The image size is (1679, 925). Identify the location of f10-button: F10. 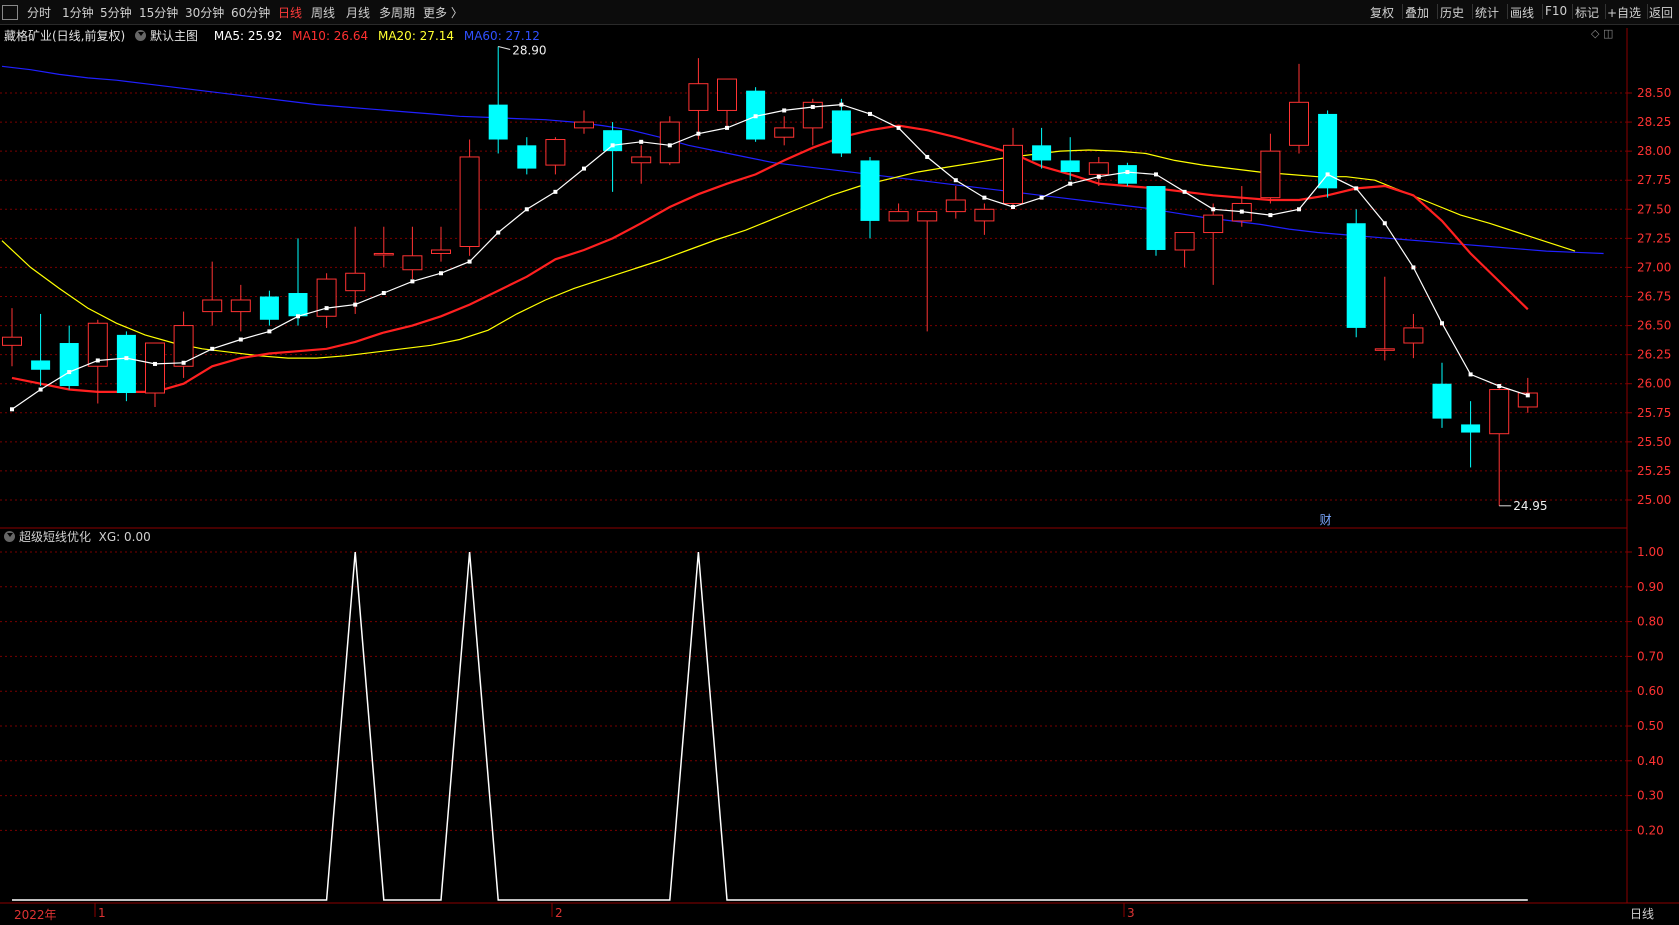
(1556, 11).